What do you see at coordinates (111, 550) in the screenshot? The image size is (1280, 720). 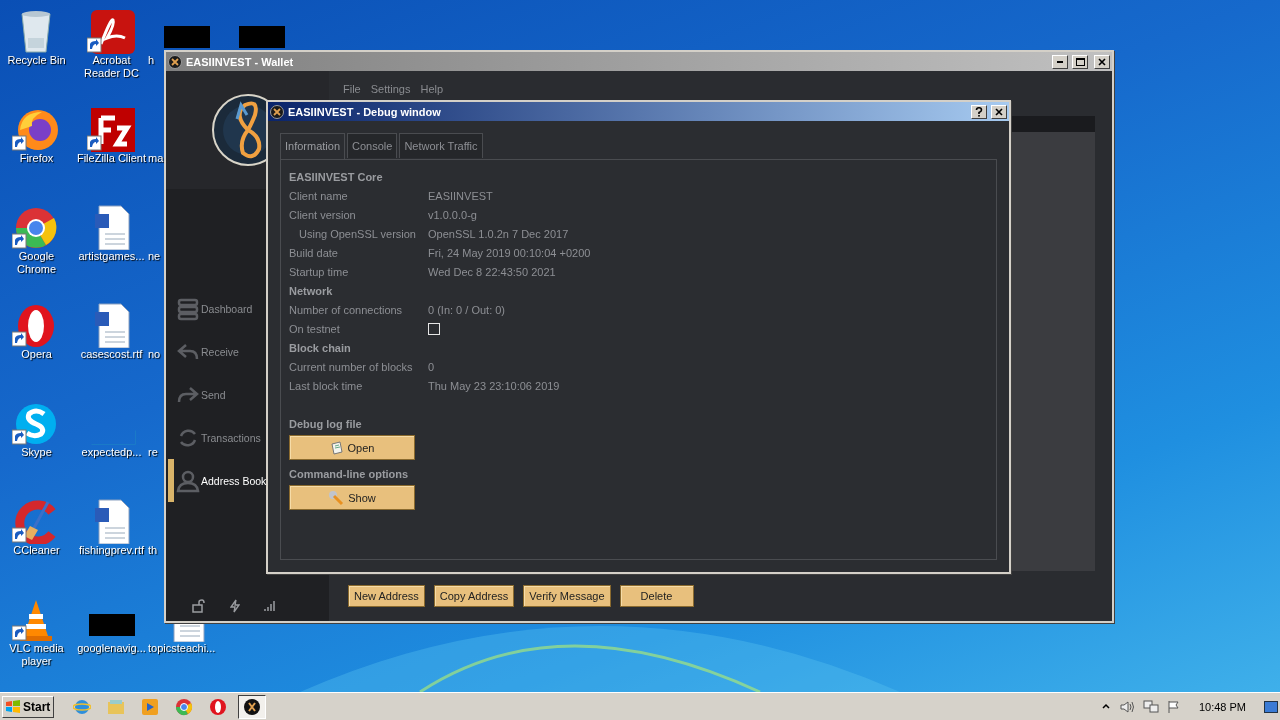 I see `desktop-icon-label: fishingprev.rtf` at bounding box center [111, 550].